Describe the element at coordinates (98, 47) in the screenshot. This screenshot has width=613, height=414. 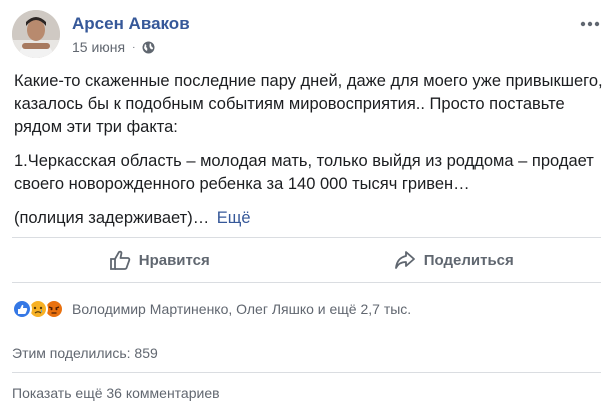
I see `post-date: 15 июня` at that location.